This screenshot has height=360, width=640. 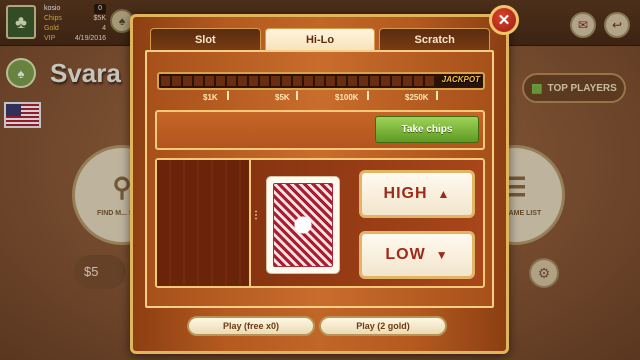 I want to click on card-back, so click(x=303, y=225).